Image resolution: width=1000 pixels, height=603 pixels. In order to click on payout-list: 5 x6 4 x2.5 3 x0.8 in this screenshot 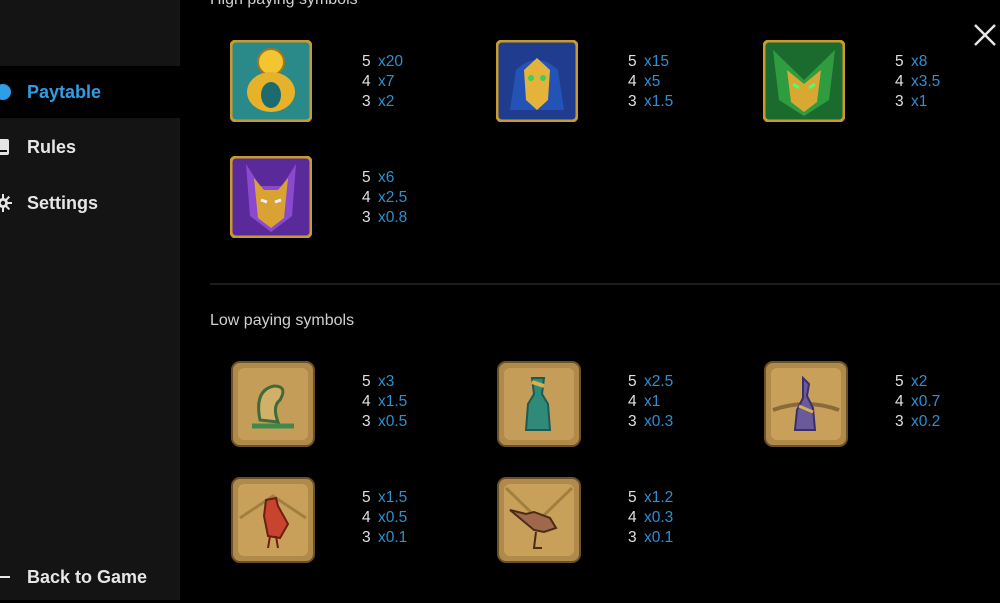, I will do `click(385, 197)`.